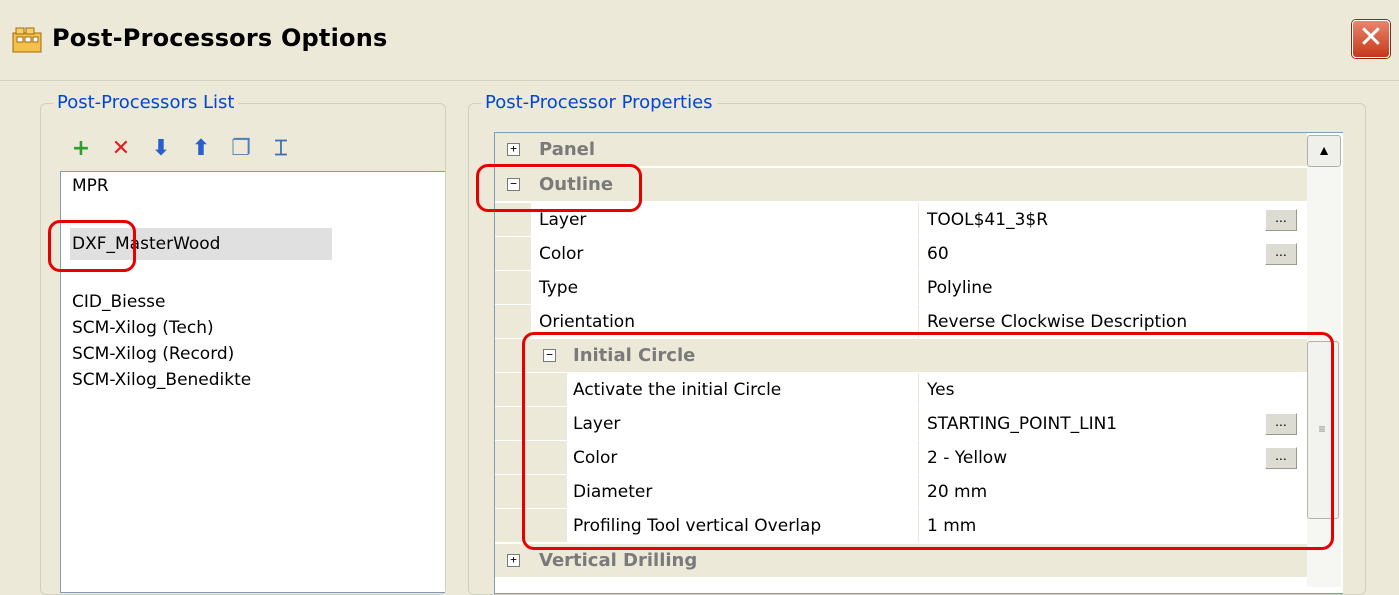 This screenshot has width=1399, height=595. What do you see at coordinates (281, 149) in the screenshot?
I see `rename-icon: ⌶` at bounding box center [281, 149].